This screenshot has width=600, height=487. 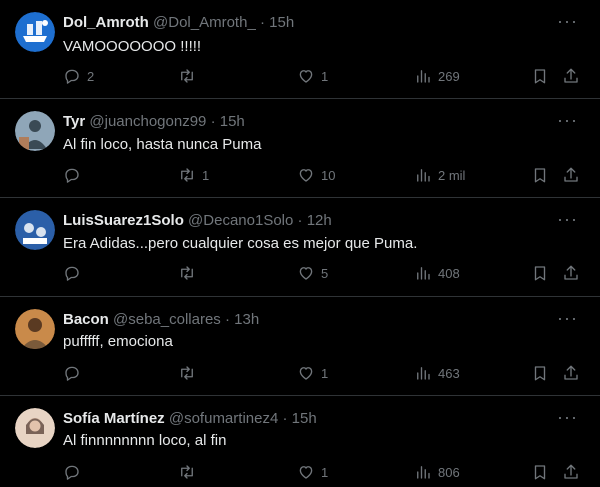 I want to click on views-button: 2 mil, so click(x=439, y=175).